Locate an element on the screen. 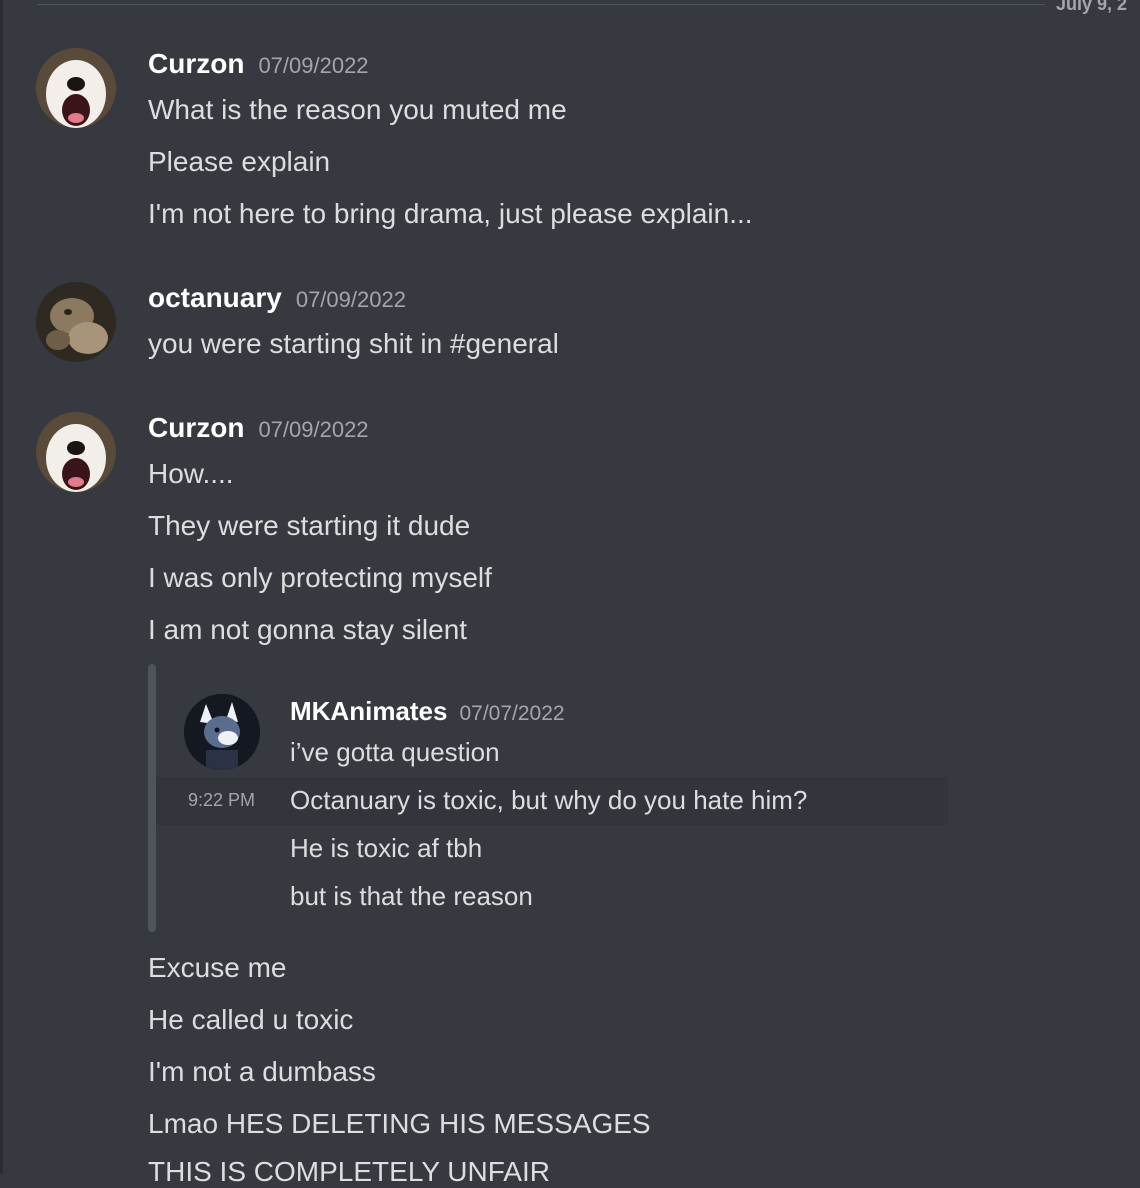  message-text: Lmao HES DELETING HIS MESSAGES is located at coordinates (399, 1123).